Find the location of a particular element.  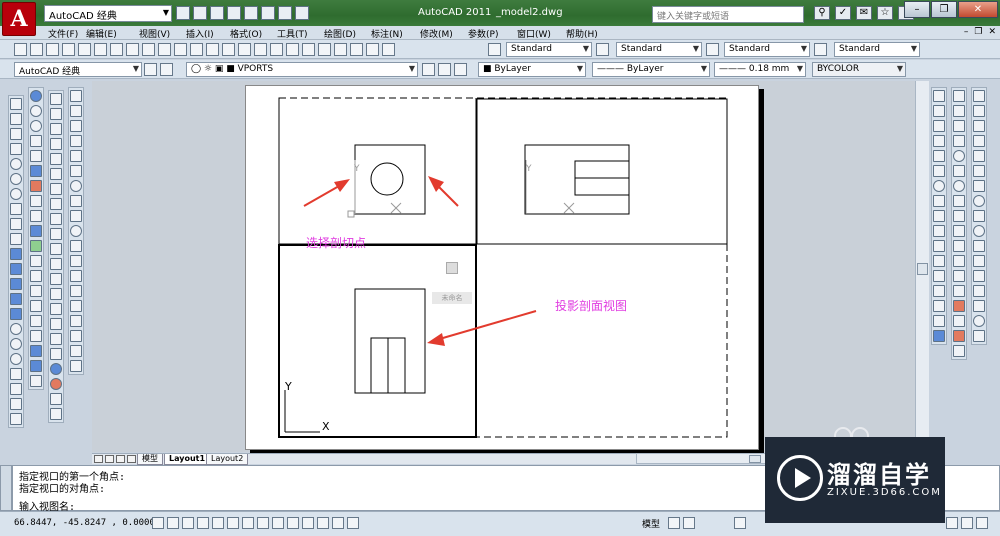

midpoint-icon is located at coordinates (979, 141).